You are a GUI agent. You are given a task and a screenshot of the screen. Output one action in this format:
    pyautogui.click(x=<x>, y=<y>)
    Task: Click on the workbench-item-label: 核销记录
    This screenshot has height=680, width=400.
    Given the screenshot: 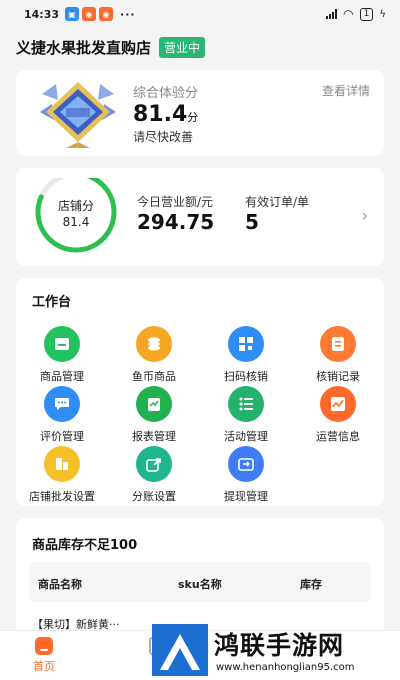 What is the action you would take?
    pyautogui.click(x=338, y=376)
    